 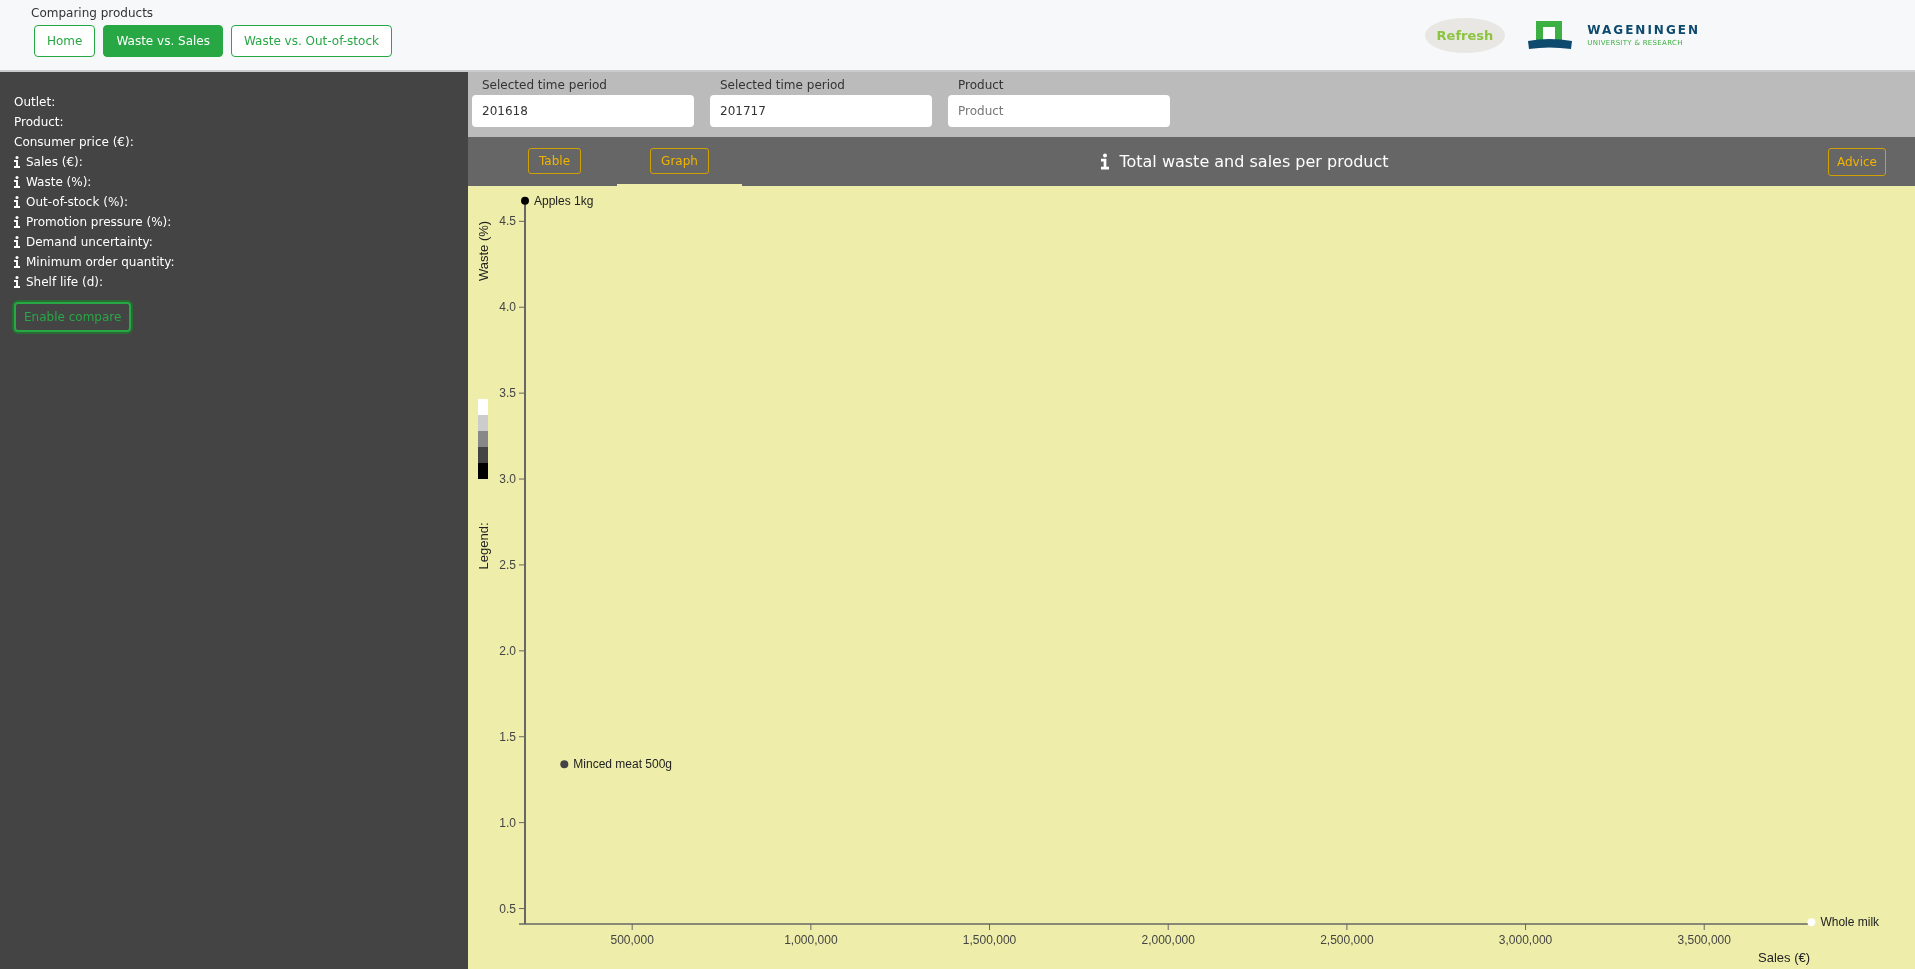 I want to click on y-axis-label: Waste (%), so click(x=483, y=251).